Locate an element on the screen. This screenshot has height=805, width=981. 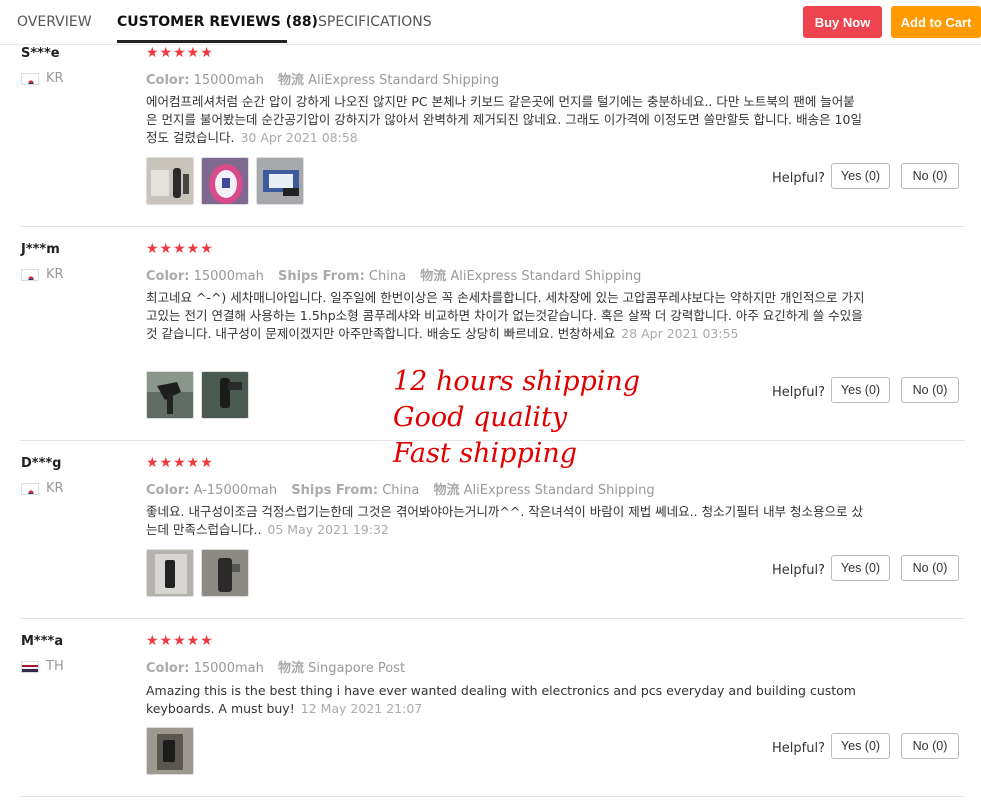
review-attributes: Color: 15000mah 物流 Singapore Post is located at coordinates (280, 666).